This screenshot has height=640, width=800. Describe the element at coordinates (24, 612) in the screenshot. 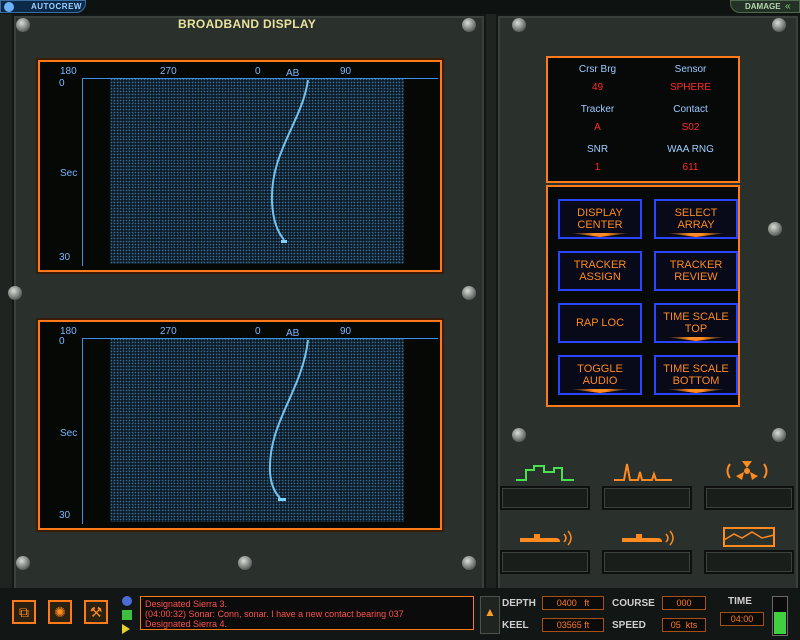

I see `stations-icon: ⧉` at that location.